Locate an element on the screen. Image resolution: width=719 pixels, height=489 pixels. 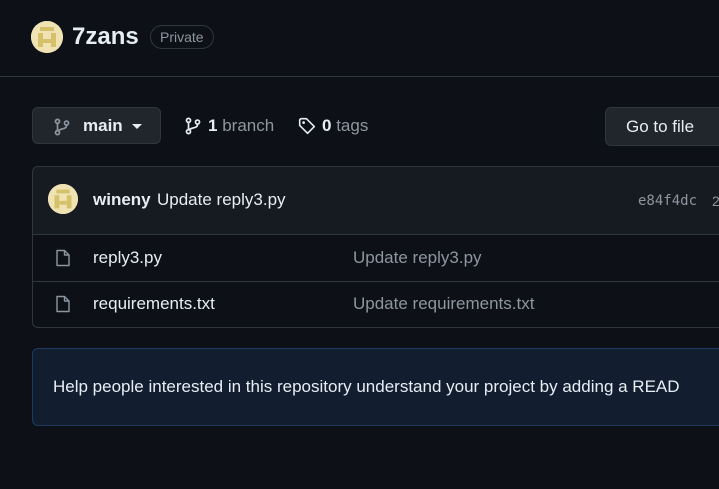
commit-extra: 2 is located at coordinates (715, 201).